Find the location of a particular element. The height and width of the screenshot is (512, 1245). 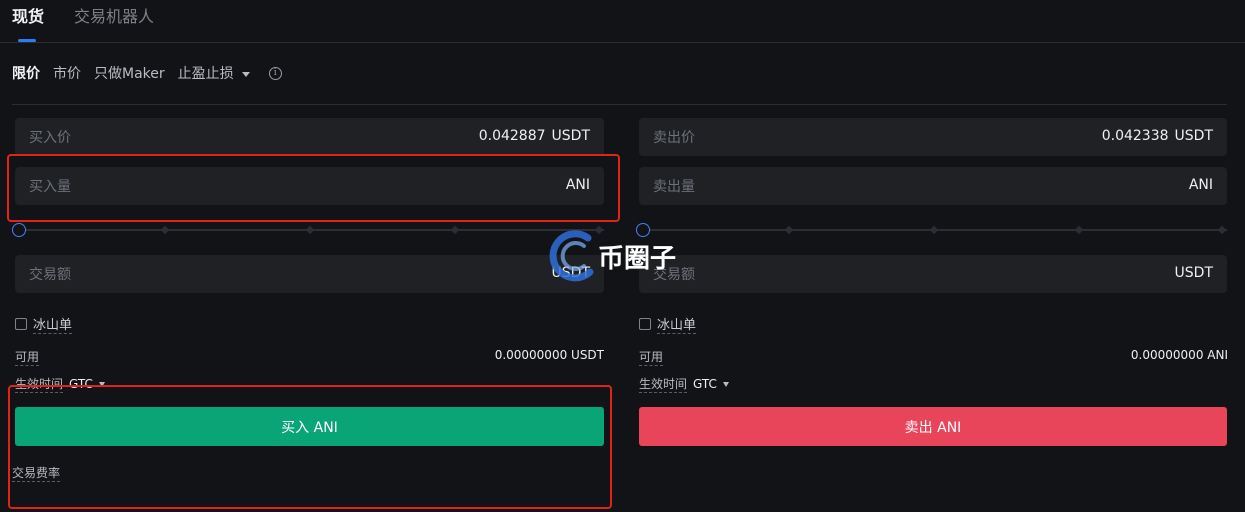

watermark-text: 币圈子 is located at coordinates (637, 258).